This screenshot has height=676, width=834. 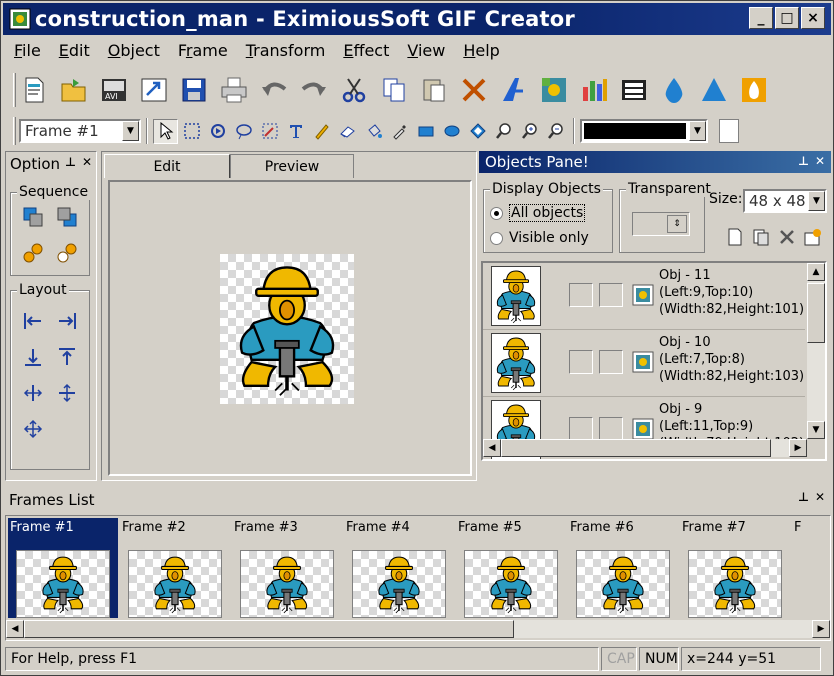 What do you see at coordinates (735, 237) in the screenshot?
I see `new-object-icon` at bounding box center [735, 237].